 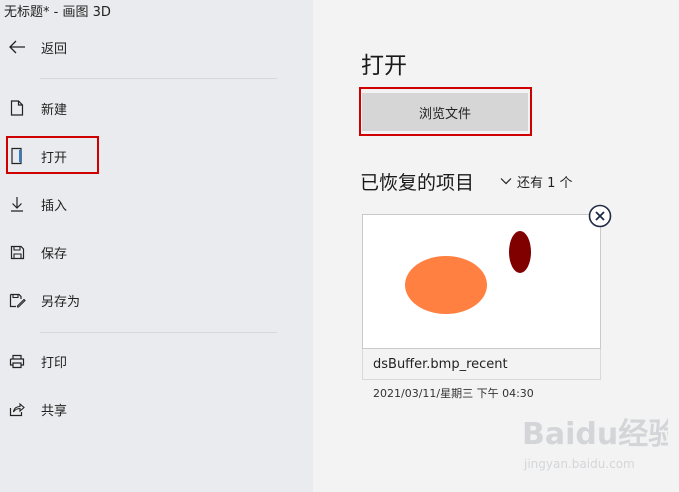 I want to click on recovered-item-footer: dsBuffer.bmp_recent, so click(x=481, y=364).